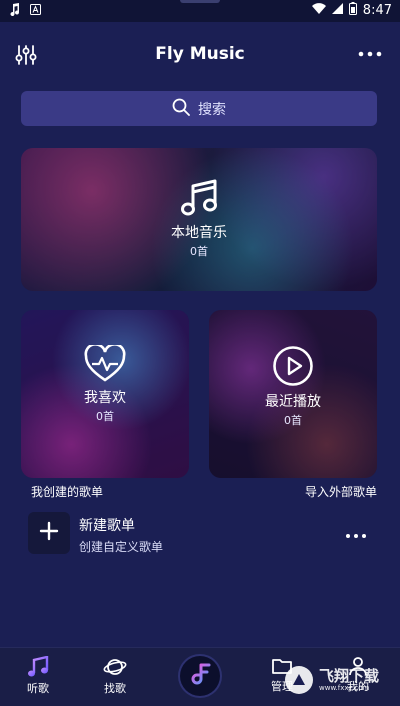  I want to click on watermark-brand: 飞翔下载, so click(349, 675).